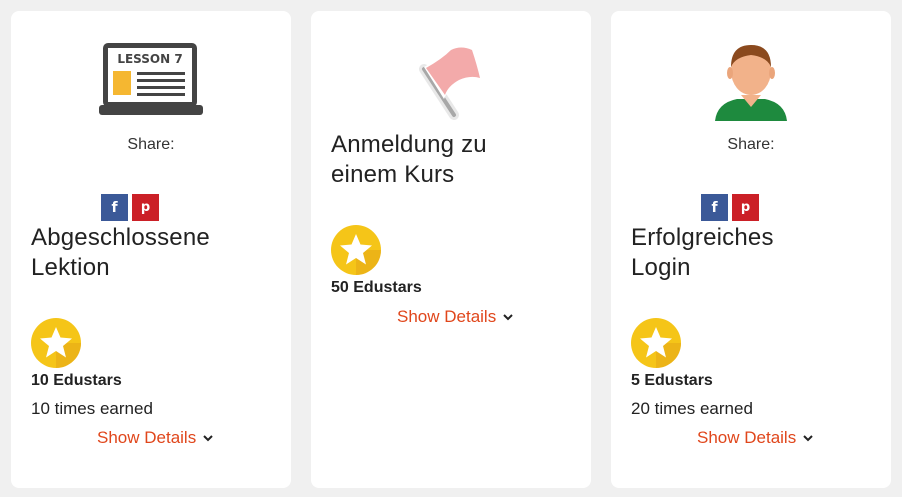 This screenshot has width=902, height=497. What do you see at coordinates (751, 81) in the screenshot?
I see `user-avatar-icon` at bounding box center [751, 81].